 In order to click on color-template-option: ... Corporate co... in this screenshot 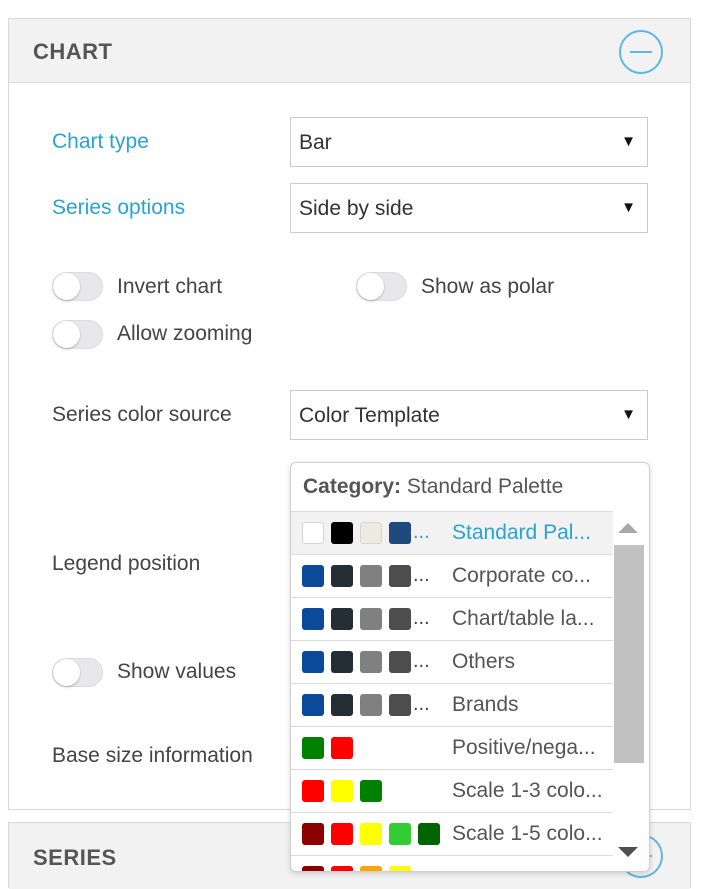, I will do `click(452, 575)`.